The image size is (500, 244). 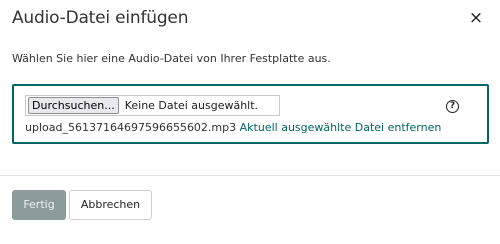 What do you see at coordinates (452, 106) in the screenshot?
I see `help-icon: ?` at bounding box center [452, 106].